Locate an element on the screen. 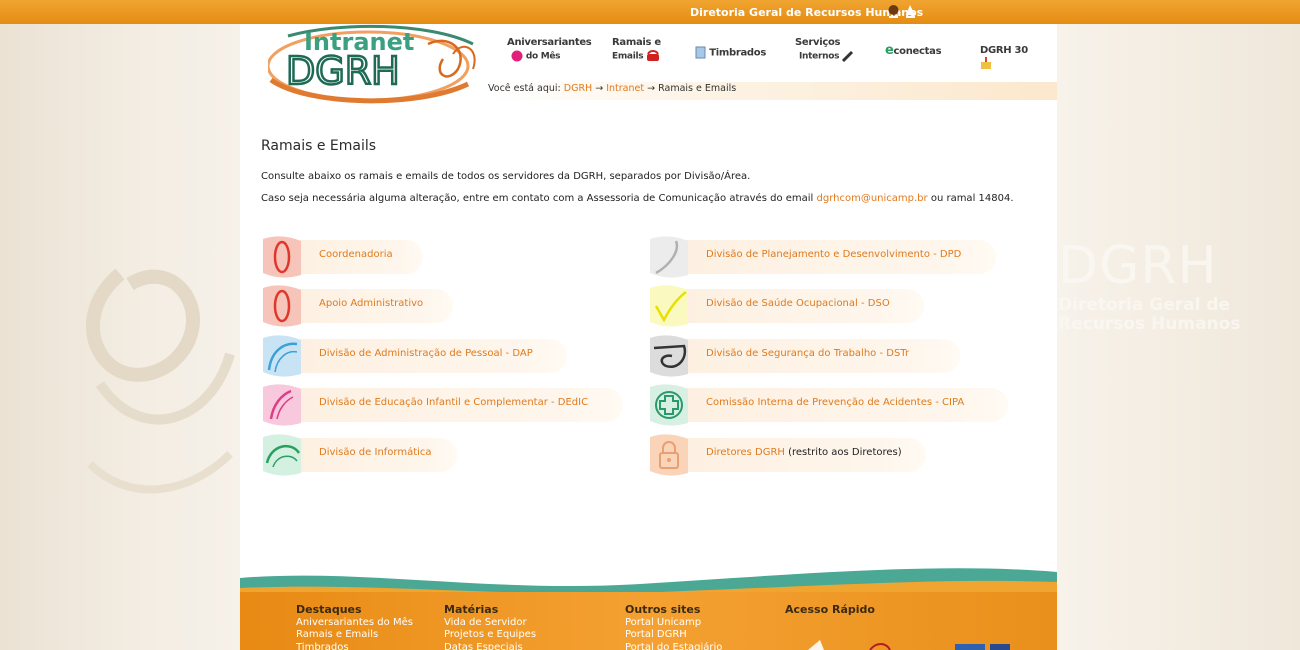 The width and height of the screenshot is (1300, 650). breadcrumb-current: Ramais e Emails is located at coordinates (697, 88).